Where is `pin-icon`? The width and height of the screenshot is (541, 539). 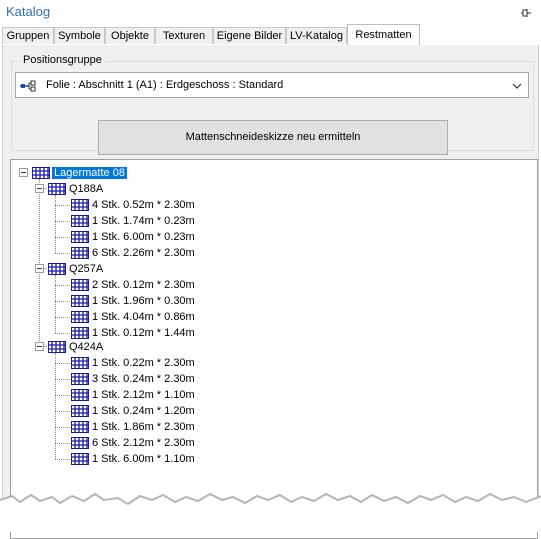
pin-icon is located at coordinates (526, 13).